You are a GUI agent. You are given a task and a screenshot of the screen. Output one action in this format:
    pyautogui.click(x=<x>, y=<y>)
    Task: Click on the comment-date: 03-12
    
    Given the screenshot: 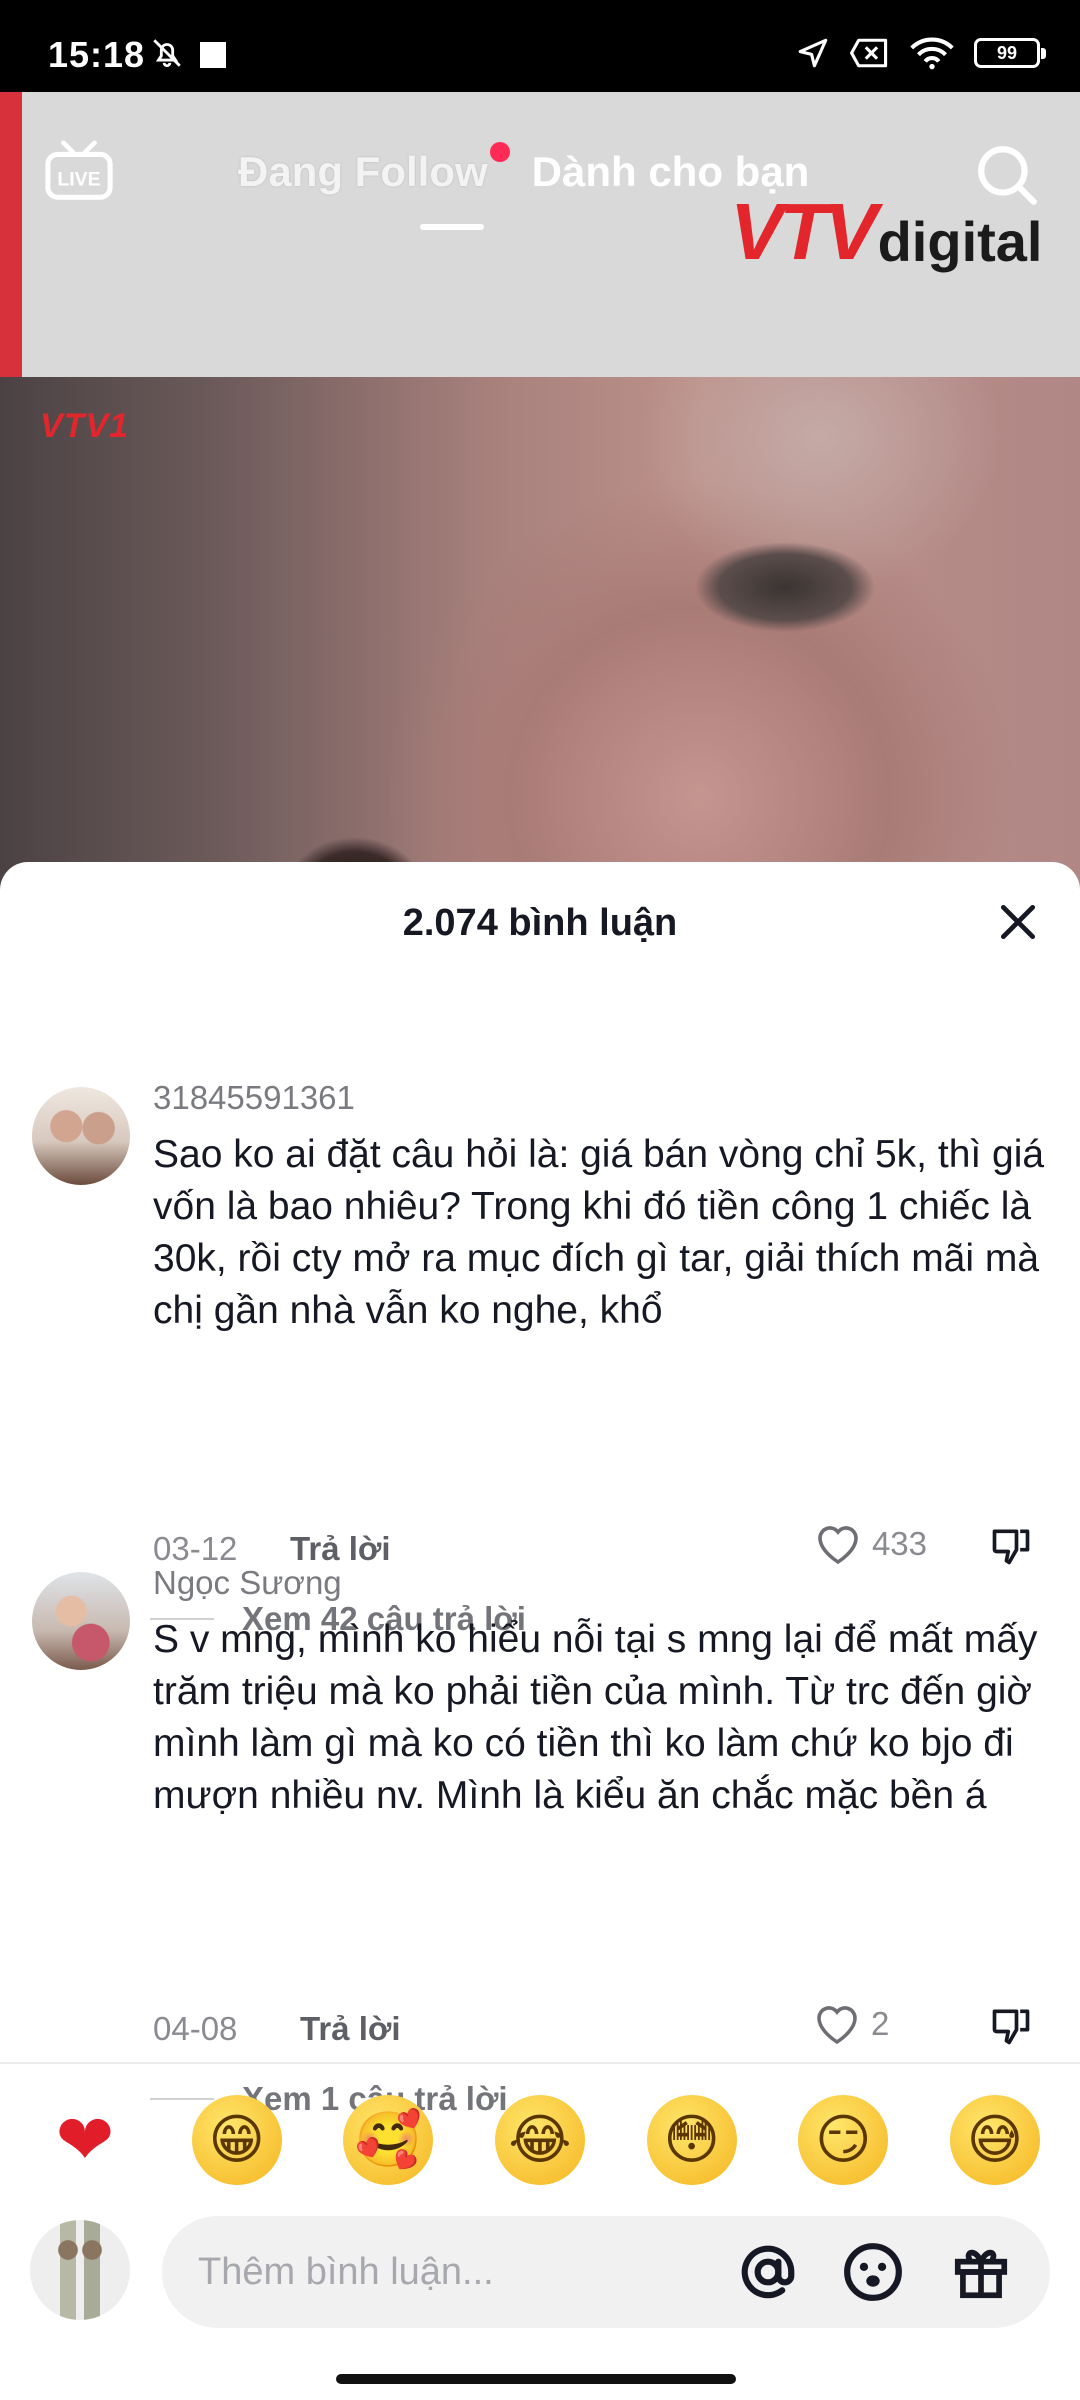 What is the action you would take?
    pyautogui.click(x=195, y=1548)
    